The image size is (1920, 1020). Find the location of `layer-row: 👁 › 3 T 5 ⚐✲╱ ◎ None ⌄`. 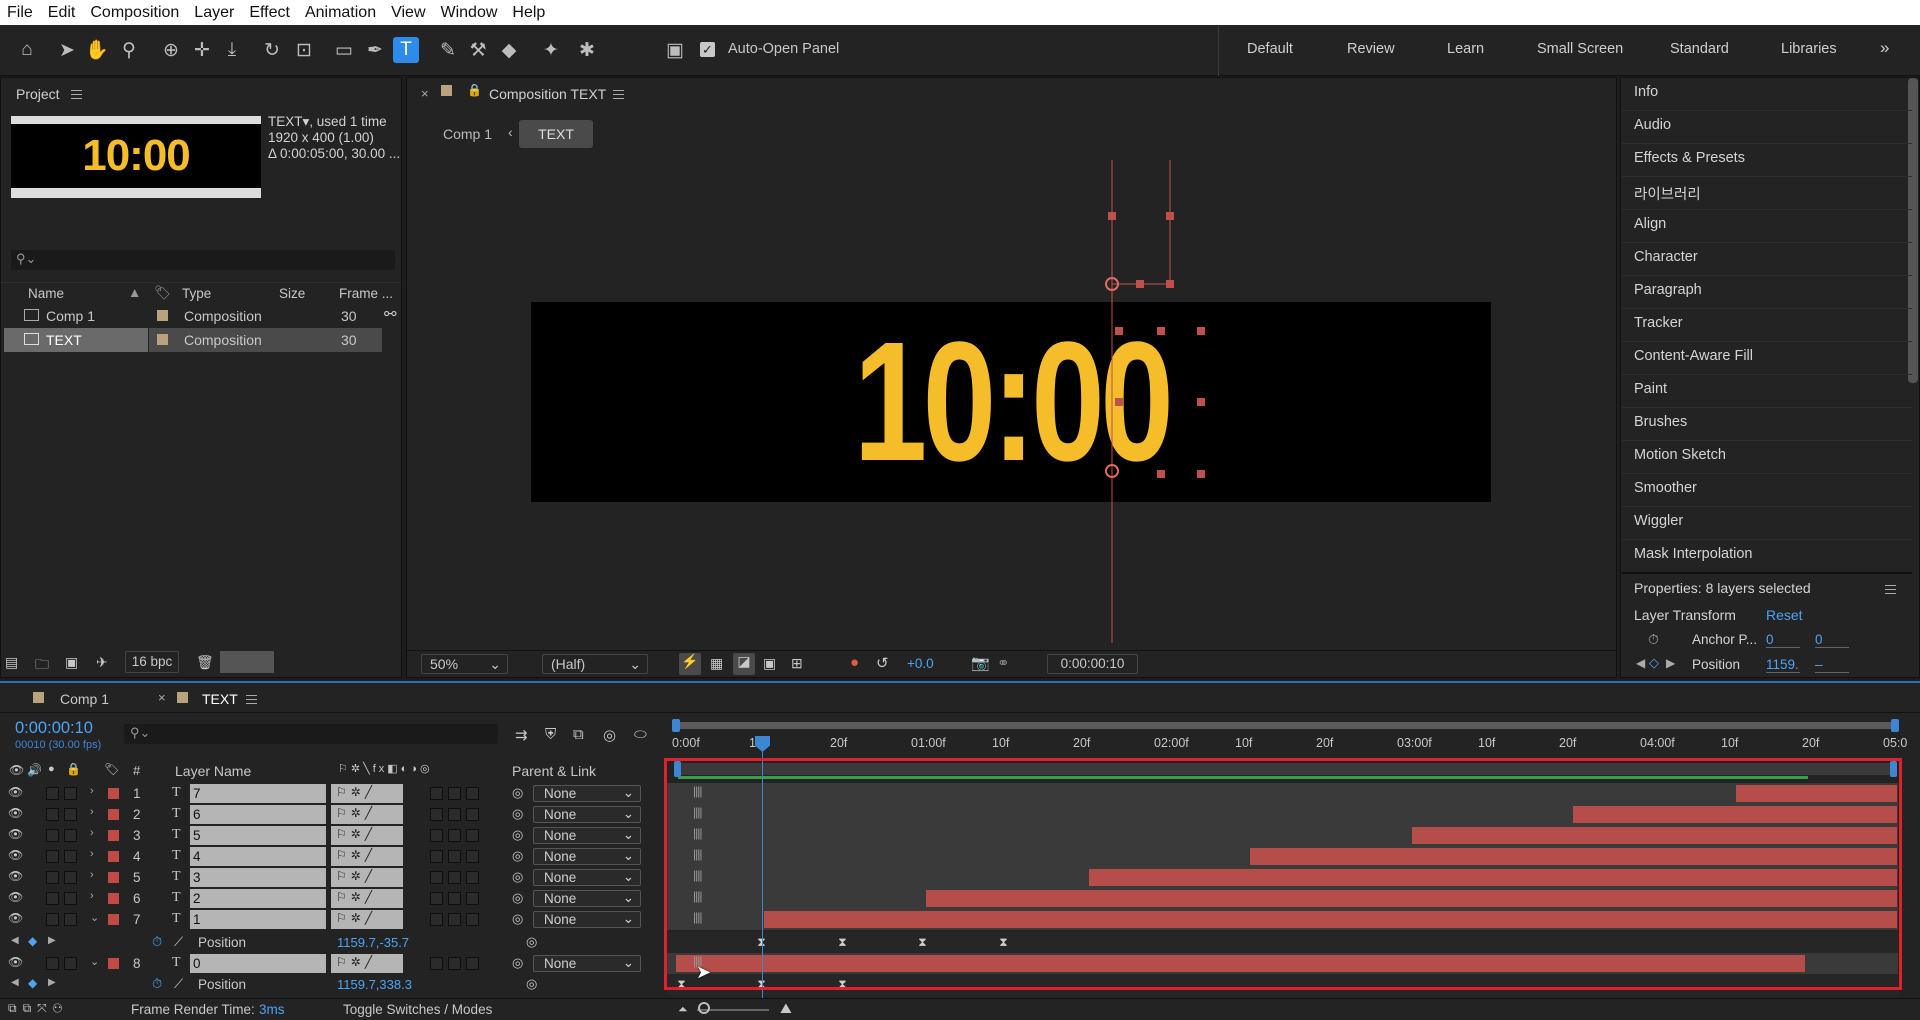

layer-row: 👁 › 3 T 5 ⚐✲╱ ◎ None ⌄ is located at coordinates (332, 835).